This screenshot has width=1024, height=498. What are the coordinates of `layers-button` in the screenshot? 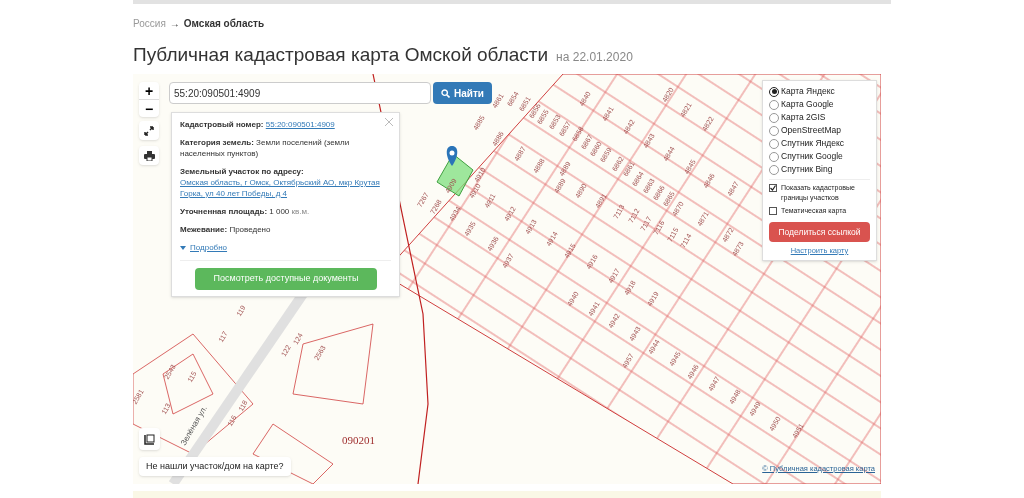 It's located at (149, 439).